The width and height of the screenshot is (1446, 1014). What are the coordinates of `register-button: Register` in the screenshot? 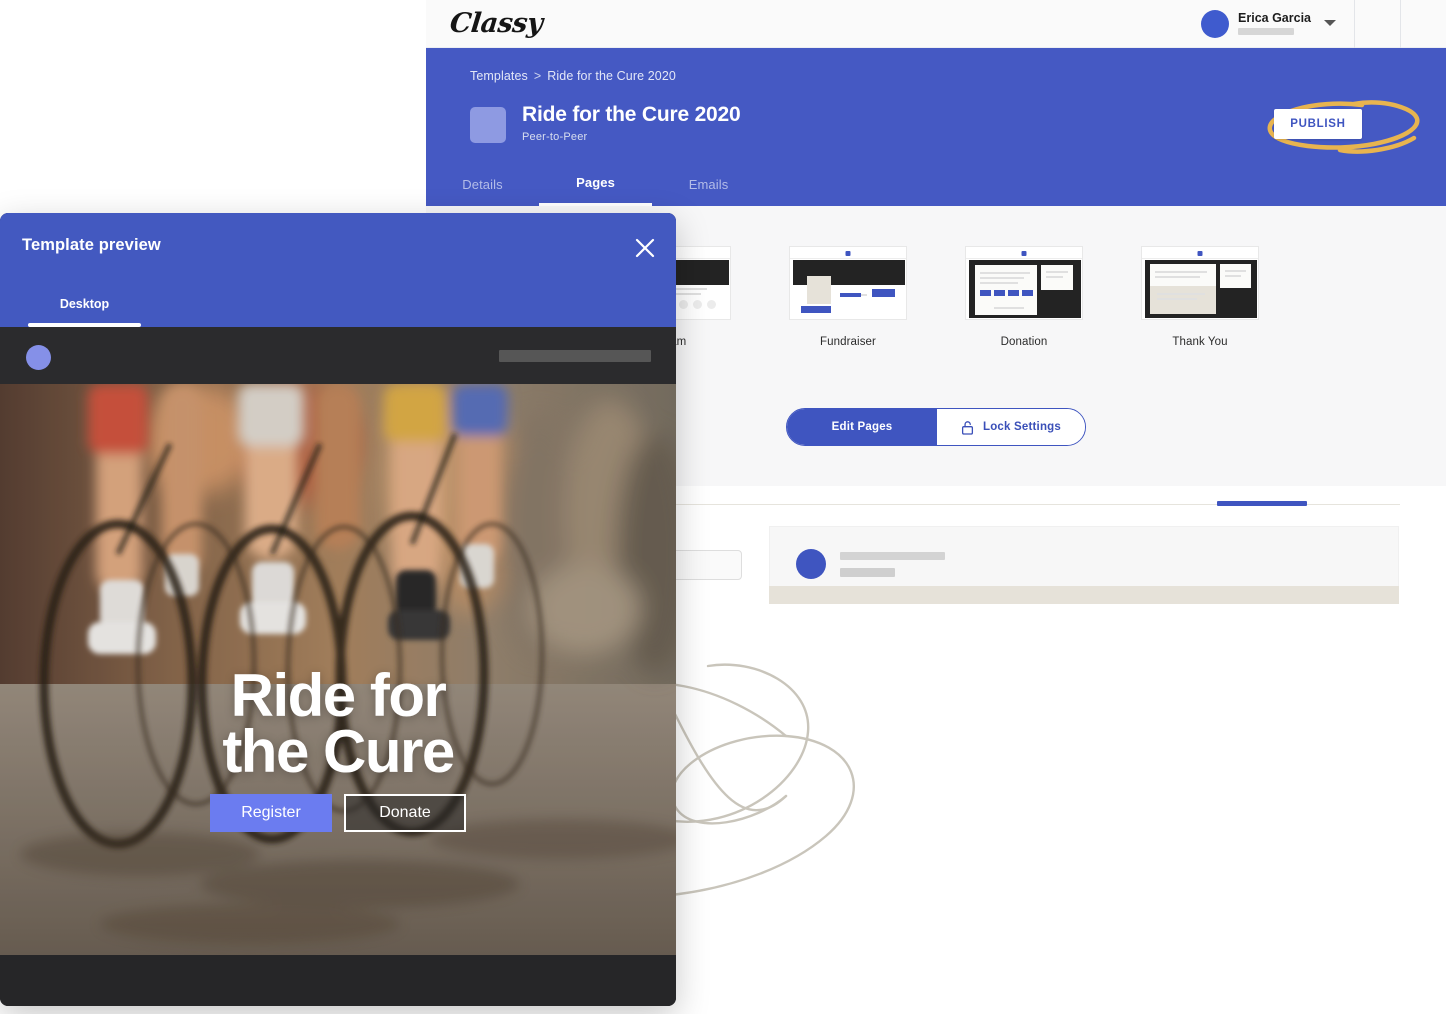 It's located at (271, 813).